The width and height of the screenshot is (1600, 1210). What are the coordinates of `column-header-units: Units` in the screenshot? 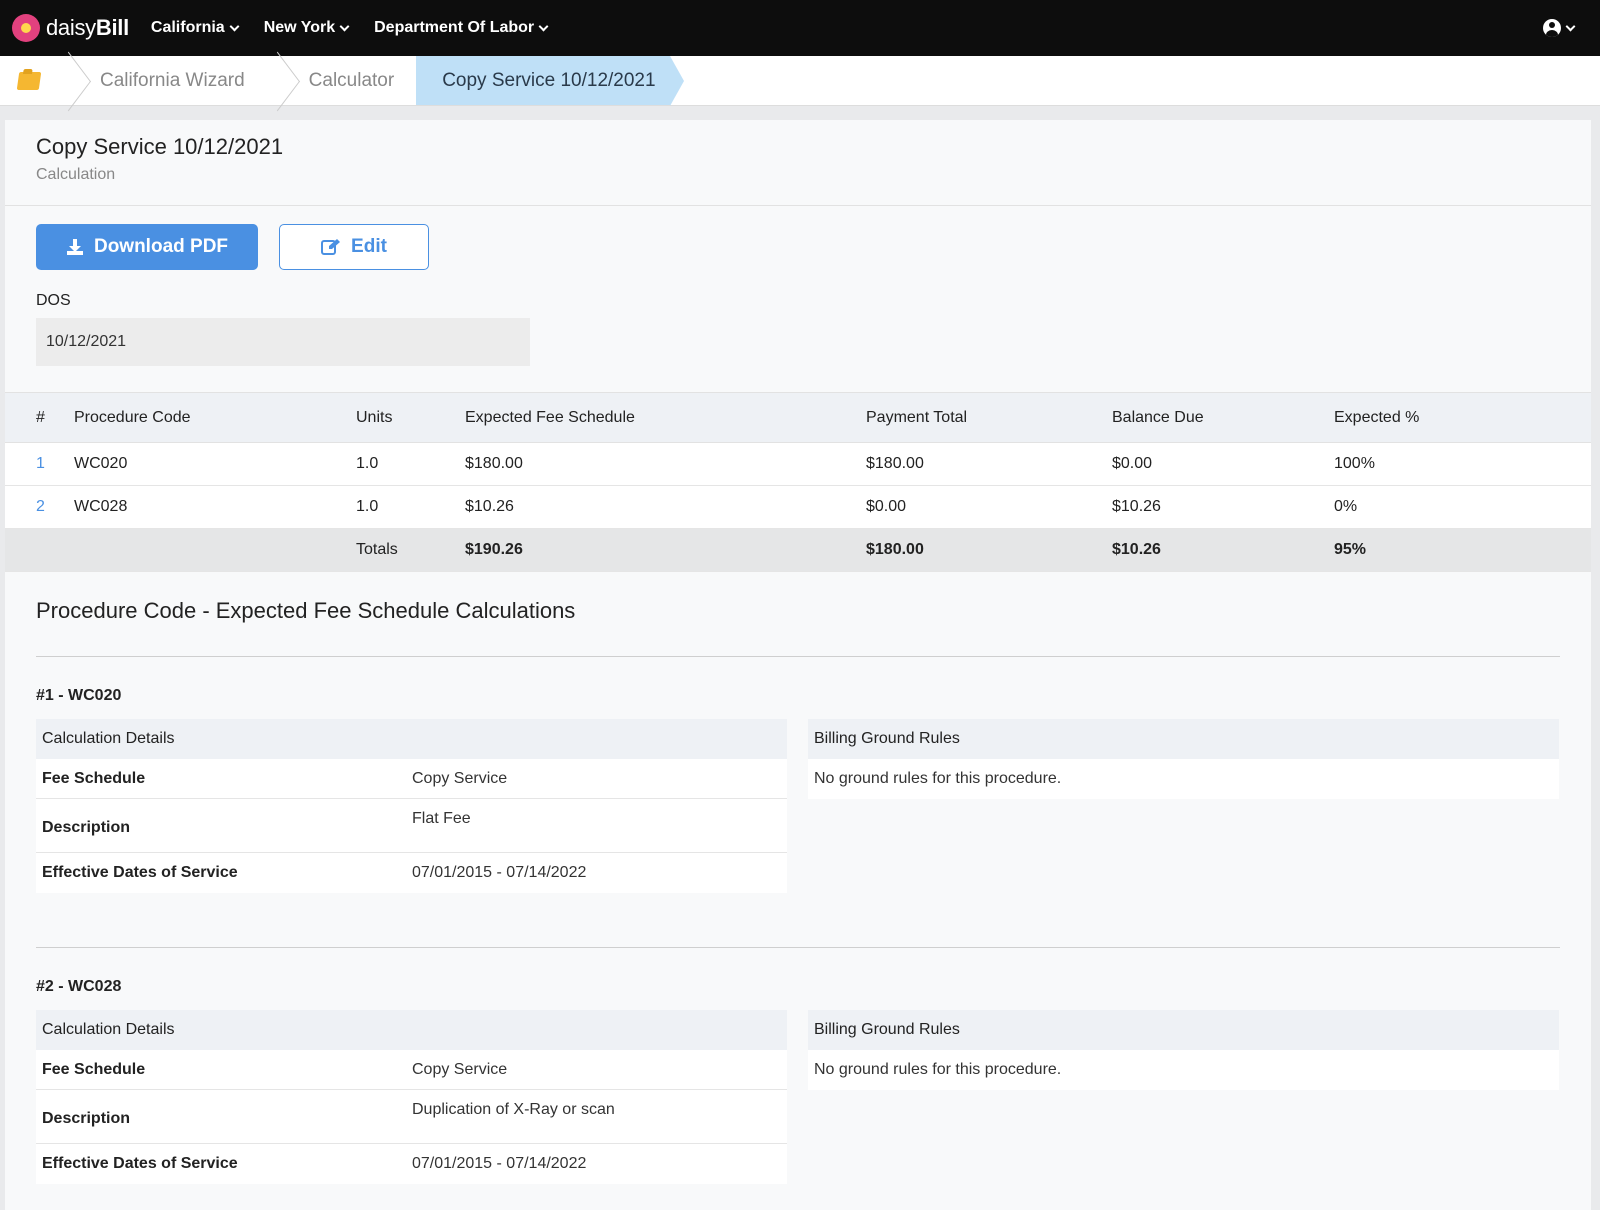 It's located at (410, 417).